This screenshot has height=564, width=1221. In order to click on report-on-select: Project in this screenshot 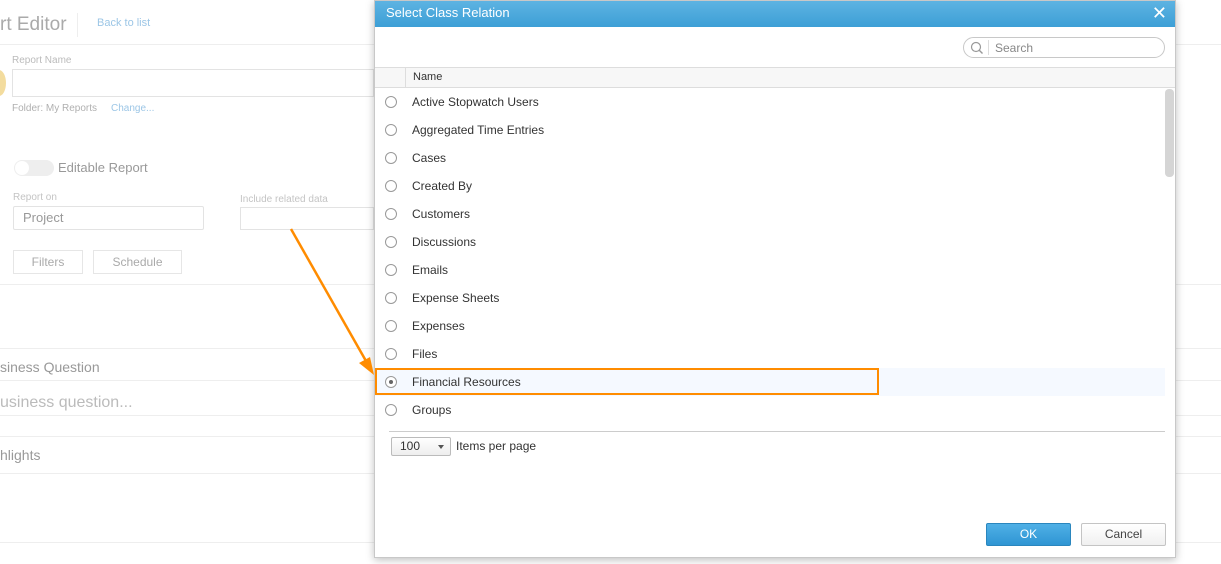, I will do `click(108, 218)`.